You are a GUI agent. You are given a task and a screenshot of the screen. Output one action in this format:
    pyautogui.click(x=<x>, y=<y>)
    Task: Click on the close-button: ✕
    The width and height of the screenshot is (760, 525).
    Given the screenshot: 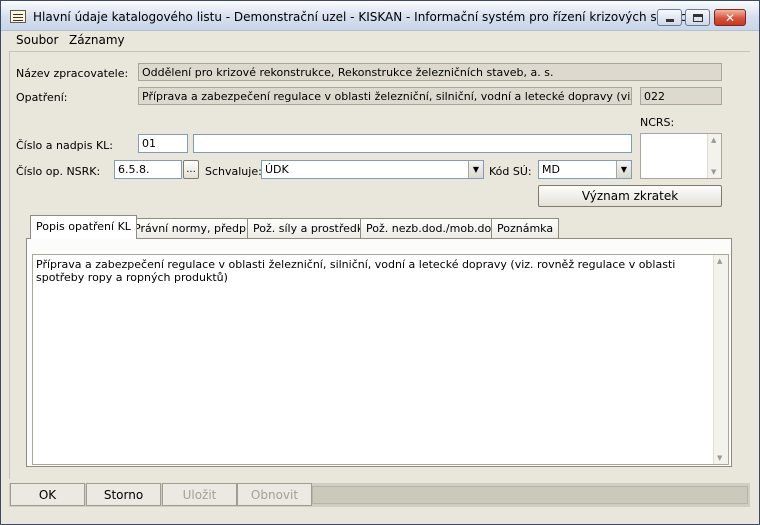 What is the action you would take?
    pyautogui.click(x=730, y=17)
    